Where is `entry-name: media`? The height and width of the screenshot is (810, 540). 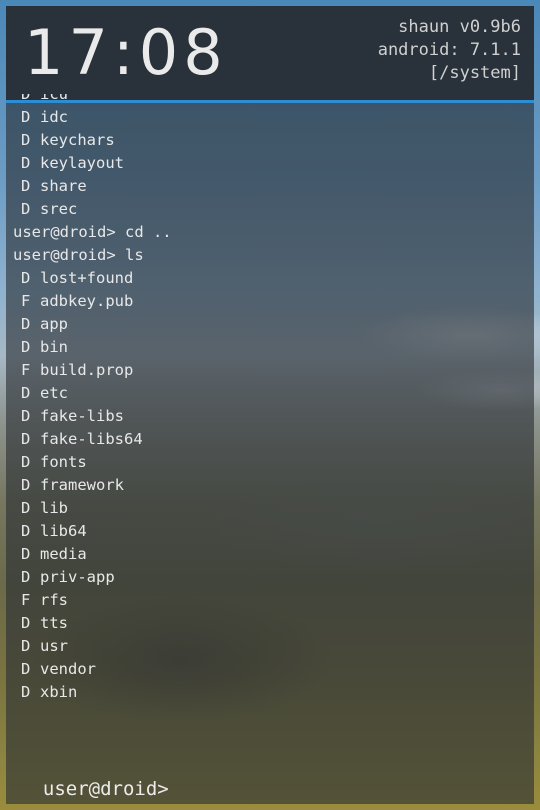 entry-name: media is located at coordinates (63, 554).